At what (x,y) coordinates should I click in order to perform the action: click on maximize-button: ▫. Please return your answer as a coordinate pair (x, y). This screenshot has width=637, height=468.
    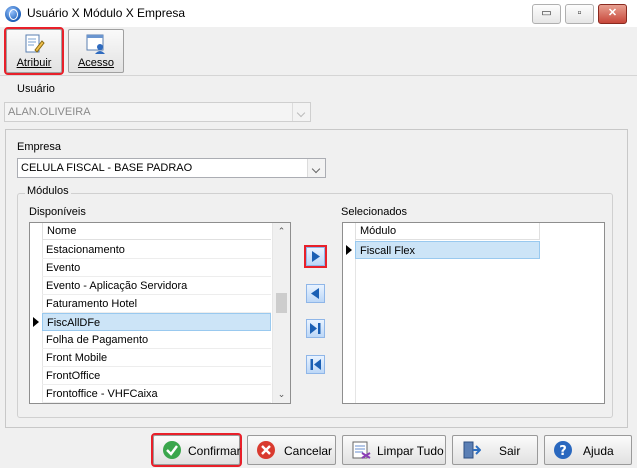
    Looking at the image, I should click on (579, 14).